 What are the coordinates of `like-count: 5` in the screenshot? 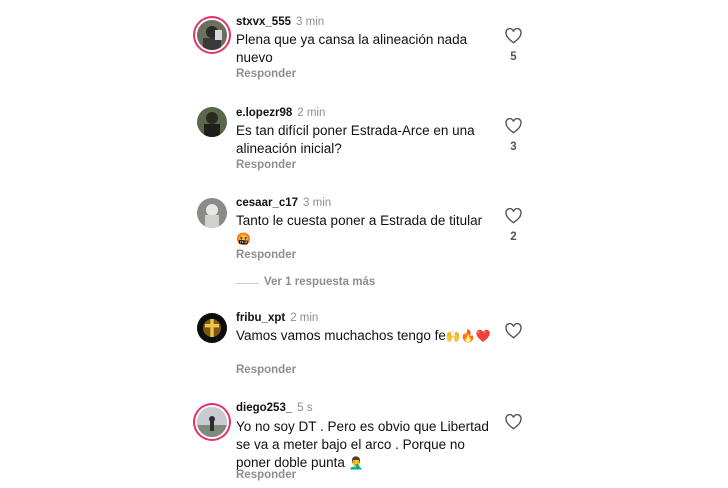 It's located at (513, 57).